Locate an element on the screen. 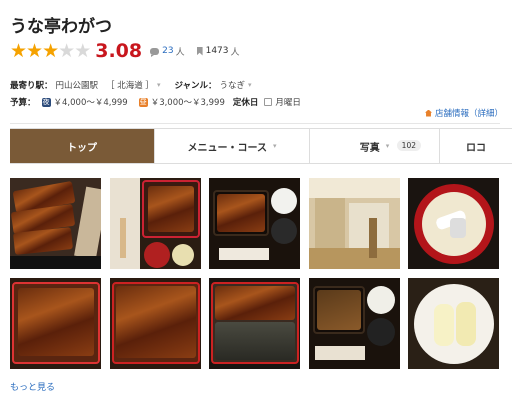 Image resolution: width=512 pixels, height=416 pixels. genre-label: ジャンル： is located at coordinates (195, 86).